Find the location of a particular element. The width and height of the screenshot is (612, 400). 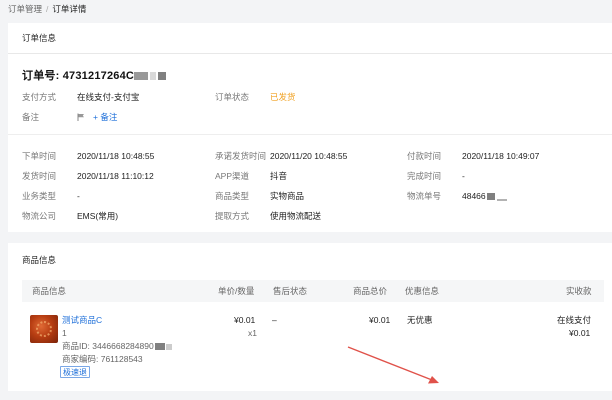

col-received: 实收款 is located at coordinates (579, 291).